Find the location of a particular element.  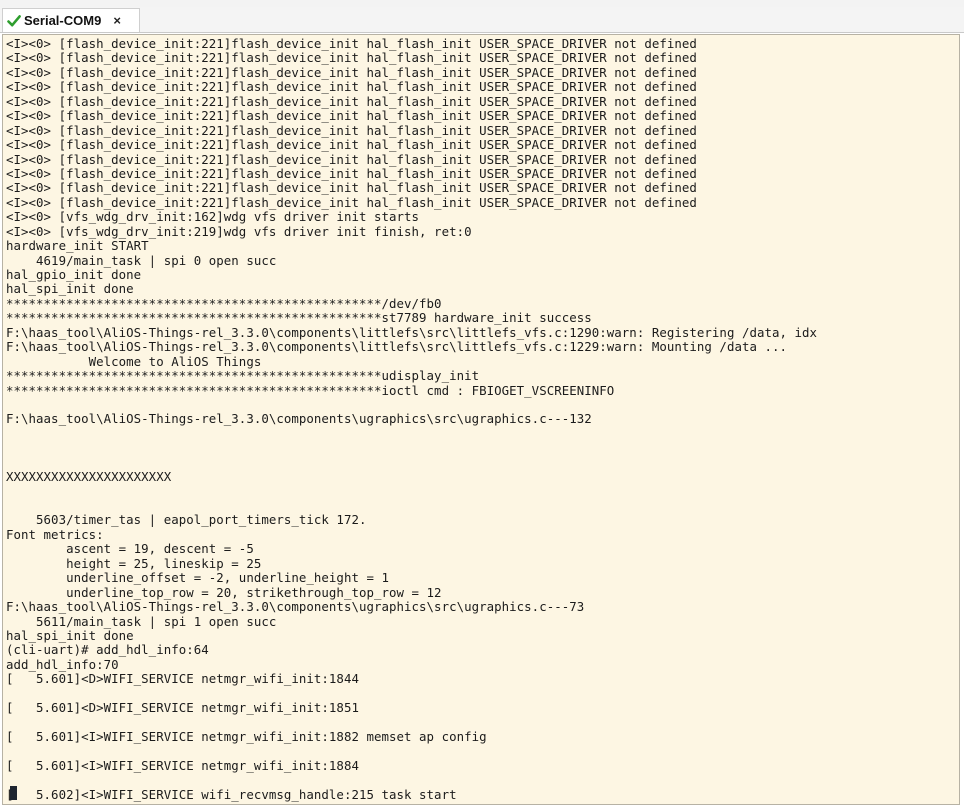

terminal-cursor is located at coordinates (13, 793).